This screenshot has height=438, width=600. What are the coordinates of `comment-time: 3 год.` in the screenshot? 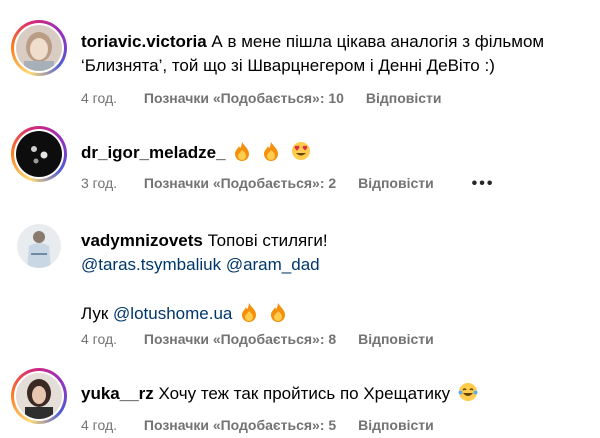 It's located at (99, 183).